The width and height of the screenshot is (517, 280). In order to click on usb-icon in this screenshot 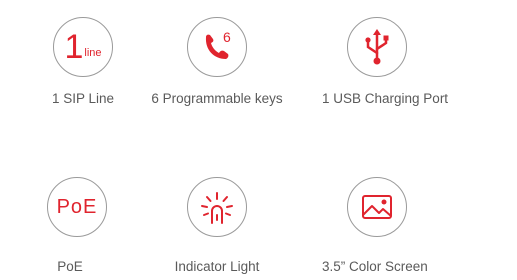, I will do `click(377, 47)`.